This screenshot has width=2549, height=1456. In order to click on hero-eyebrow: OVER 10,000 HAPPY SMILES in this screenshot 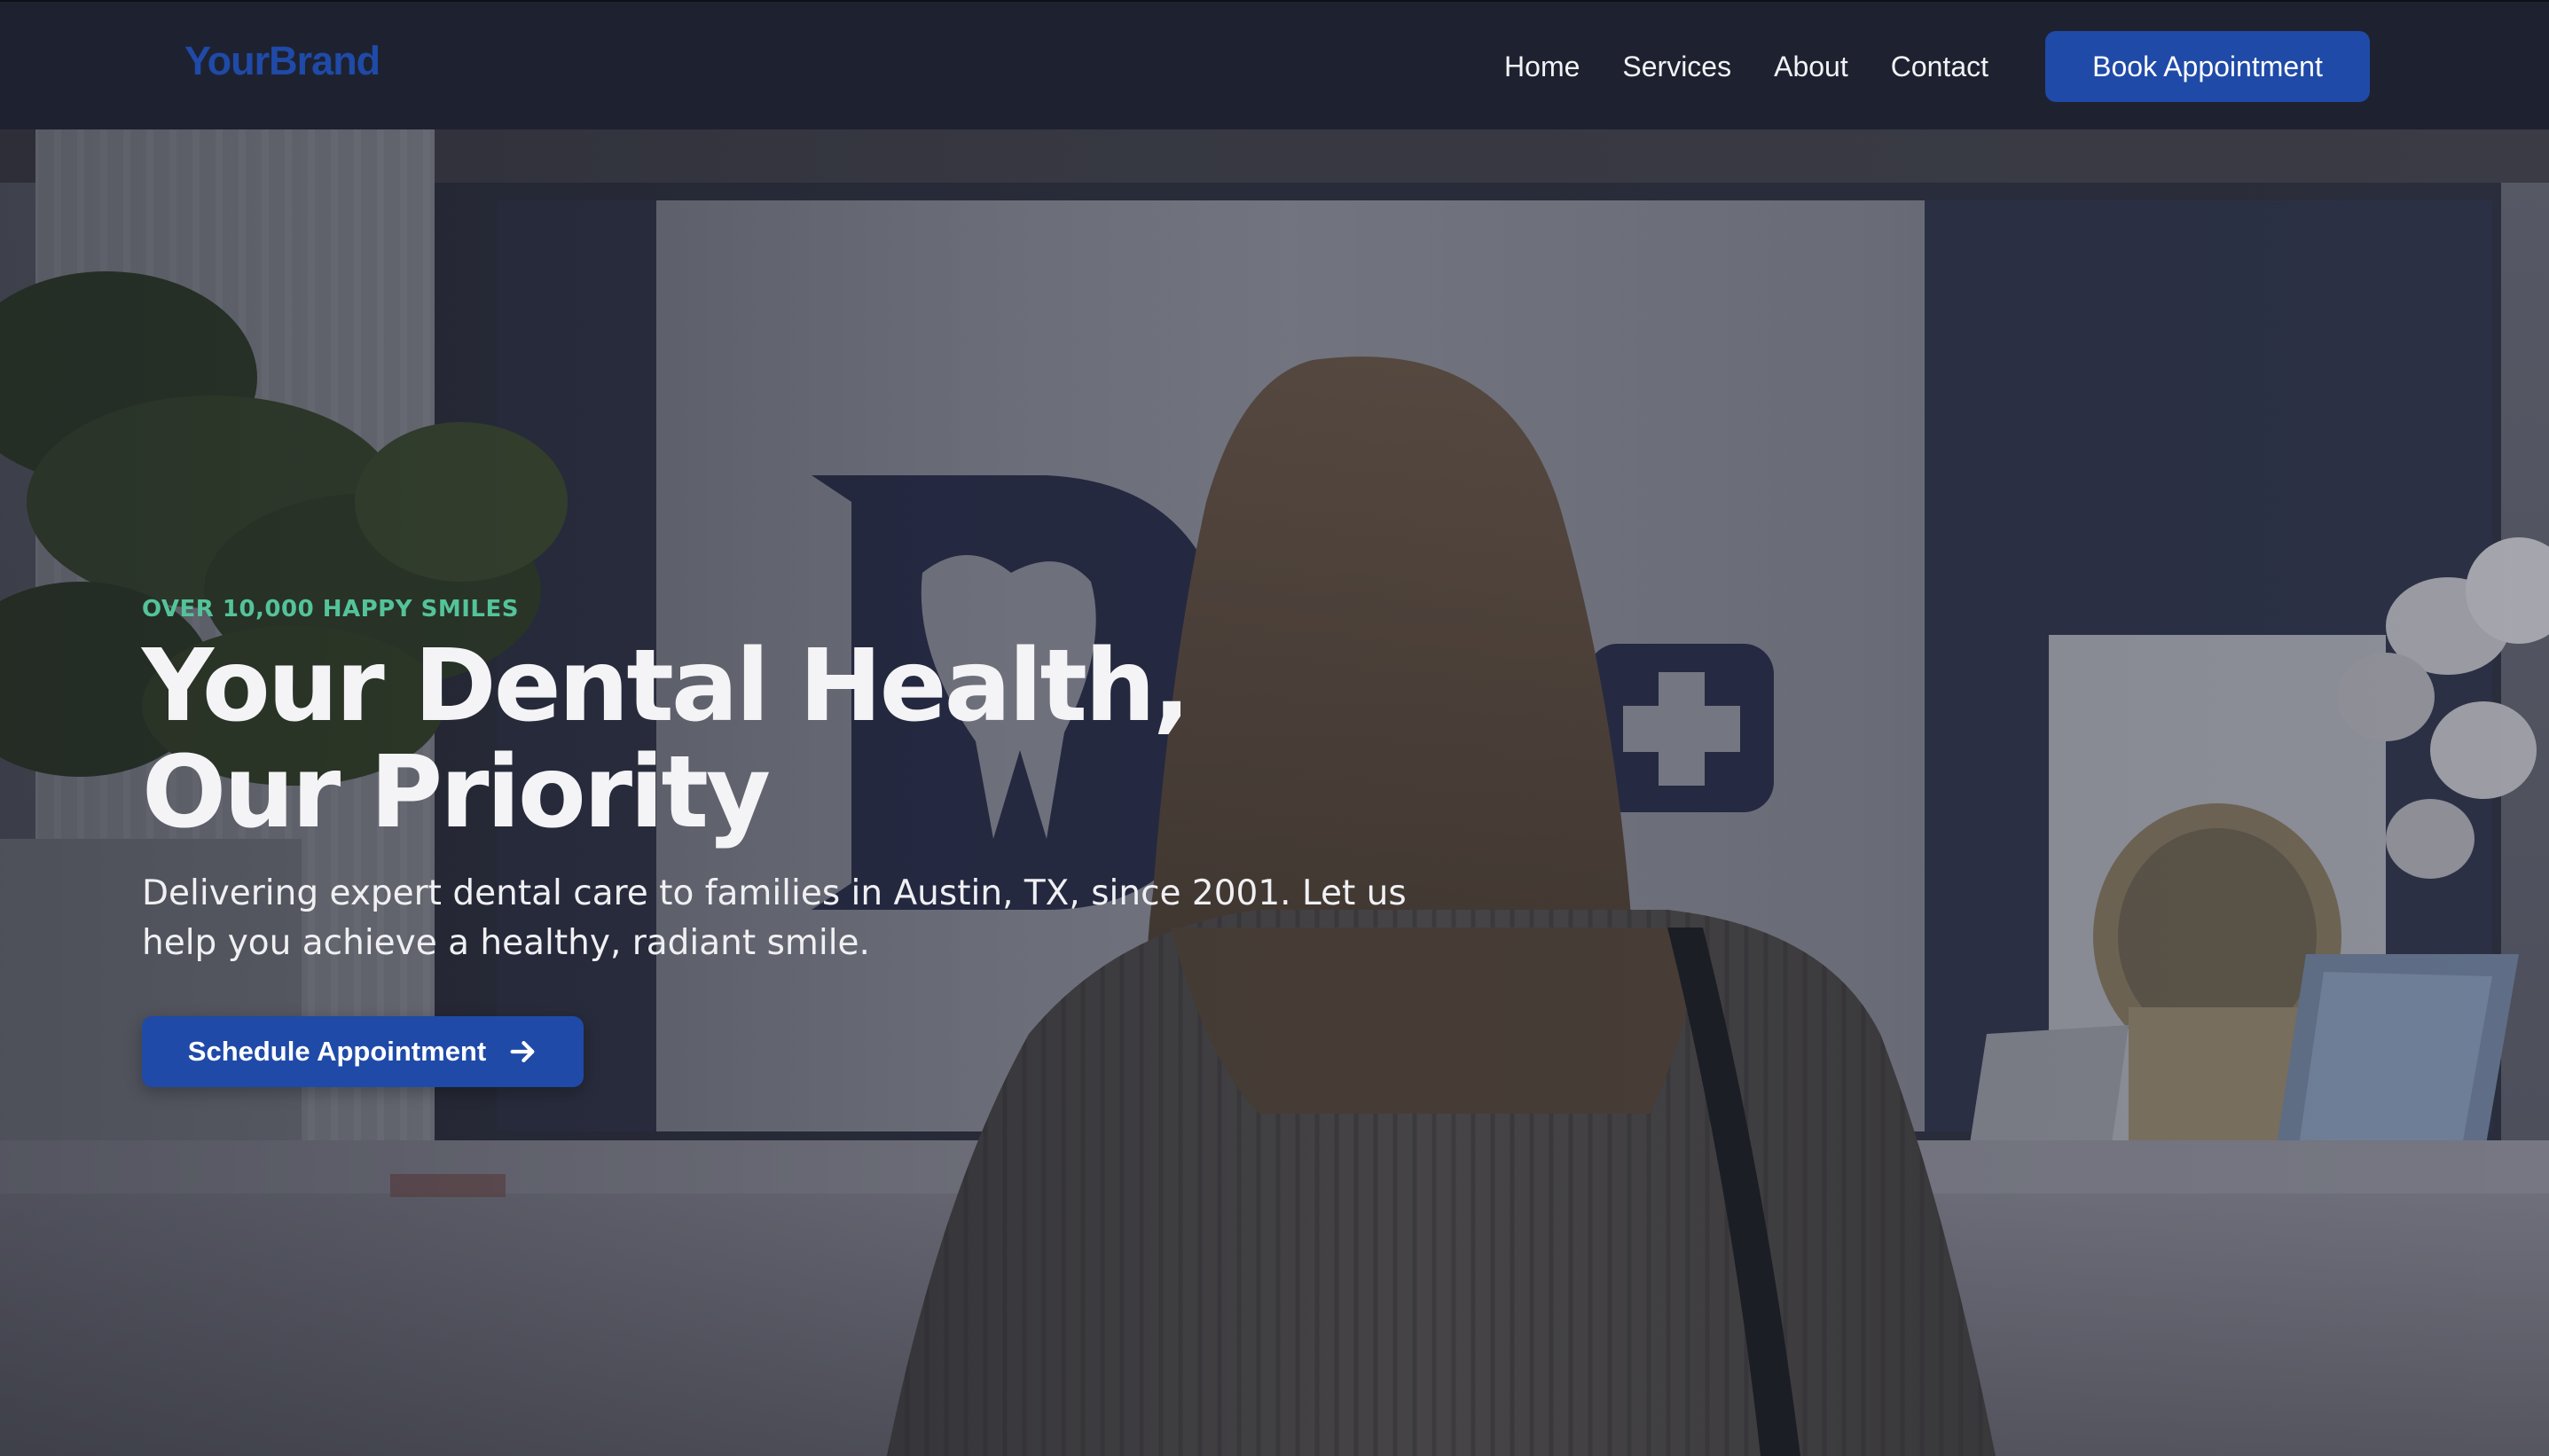, I will do `click(330, 609)`.